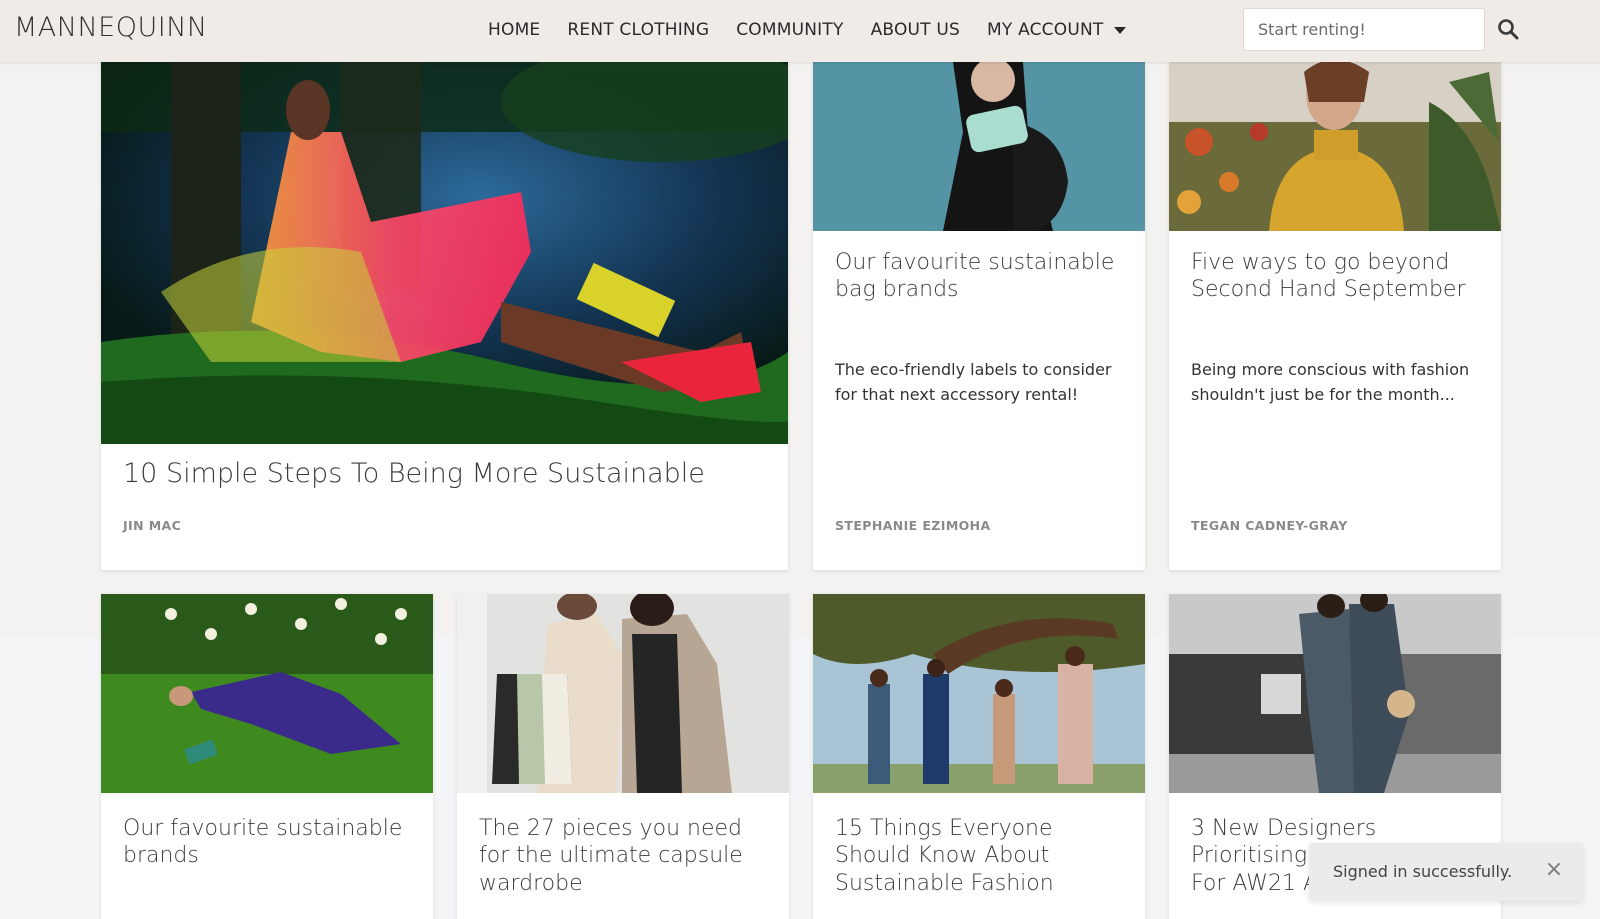  I want to click on nav-community: COMMUNITY, so click(789, 30).